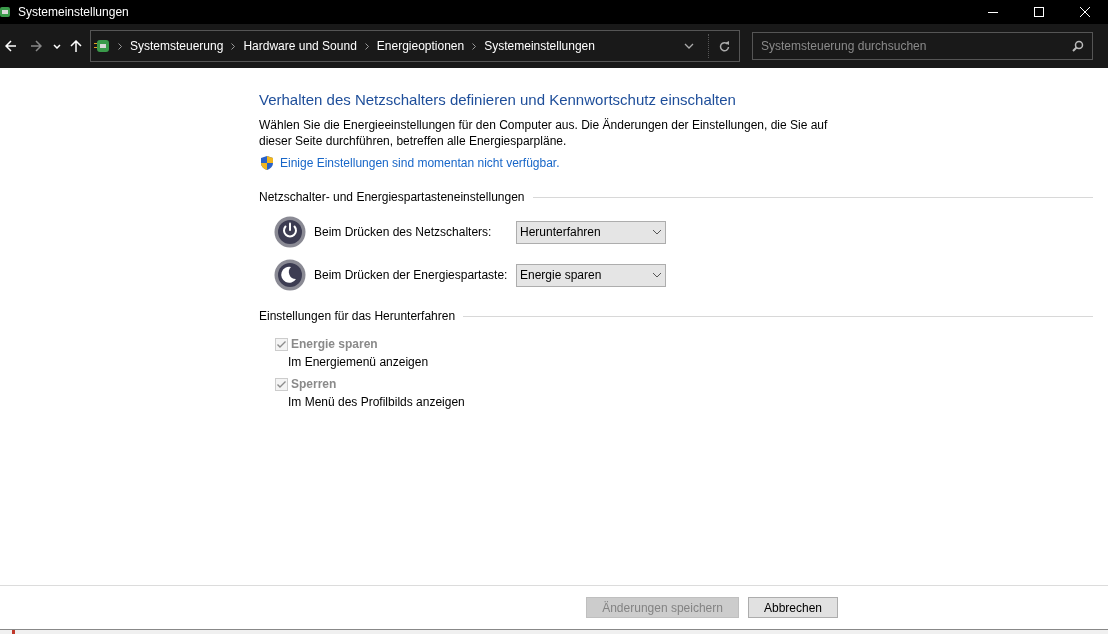  What do you see at coordinates (357, 316) in the screenshot?
I see `section-title: Einstellungen für das Herunterfahren` at bounding box center [357, 316].